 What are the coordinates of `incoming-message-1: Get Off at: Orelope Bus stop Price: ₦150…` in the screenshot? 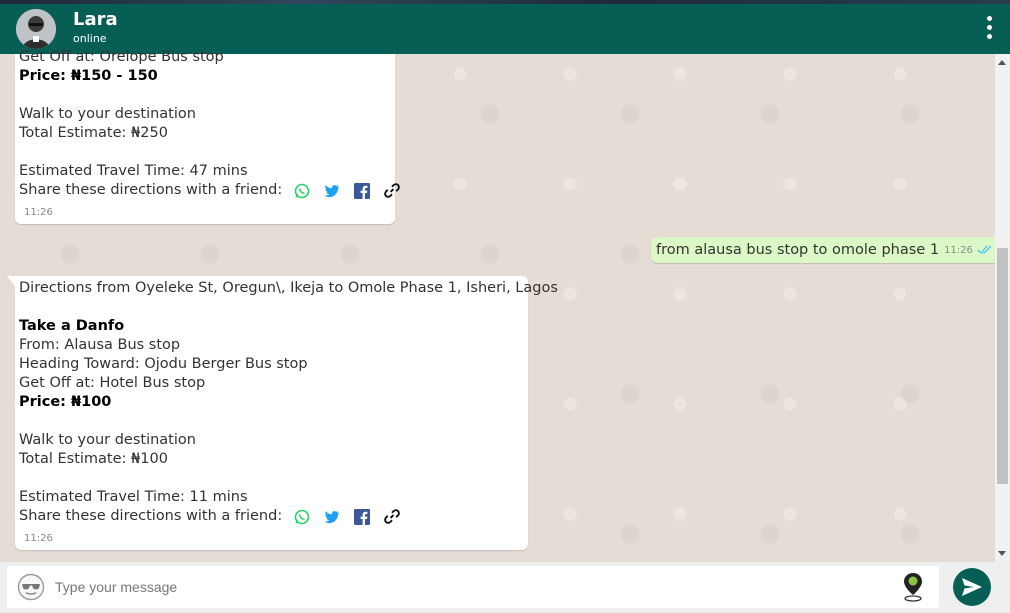 It's located at (208, 136).